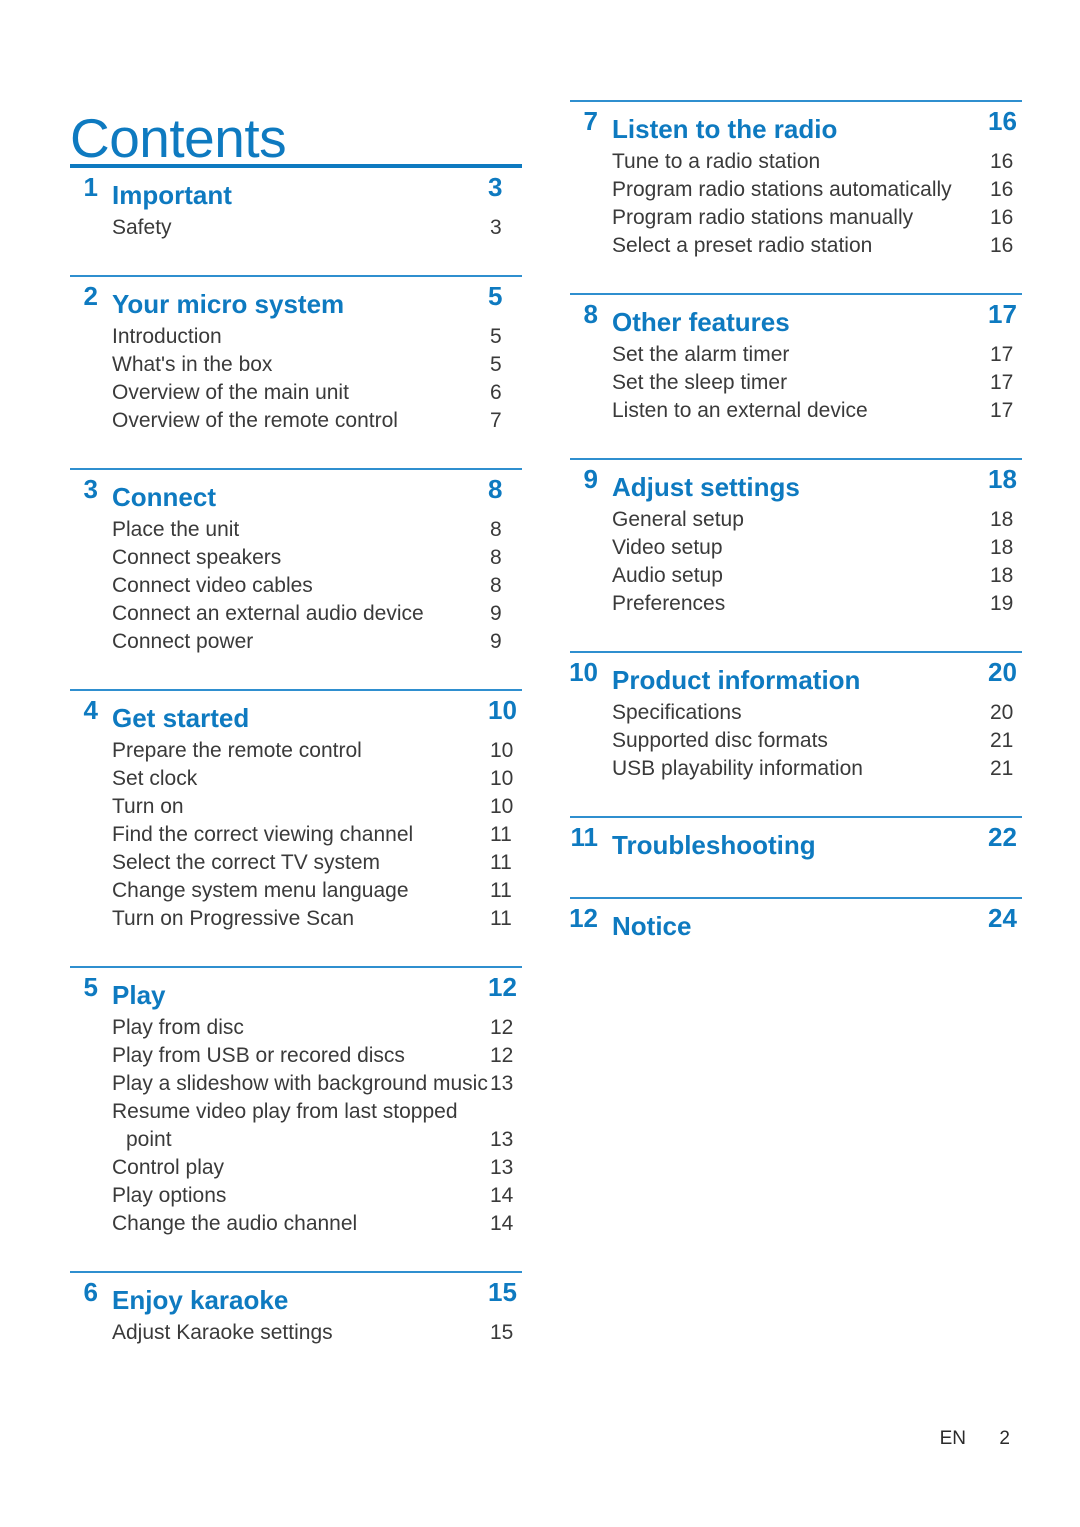 The width and height of the screenshot is (1080, 1527). I want to click on section-title: Product information, so click(736, 680).